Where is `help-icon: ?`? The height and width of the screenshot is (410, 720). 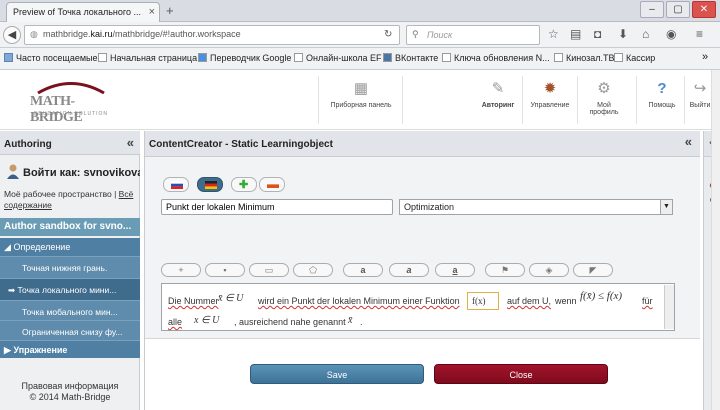
help-icon: ? is located at coordinates (662, 88).